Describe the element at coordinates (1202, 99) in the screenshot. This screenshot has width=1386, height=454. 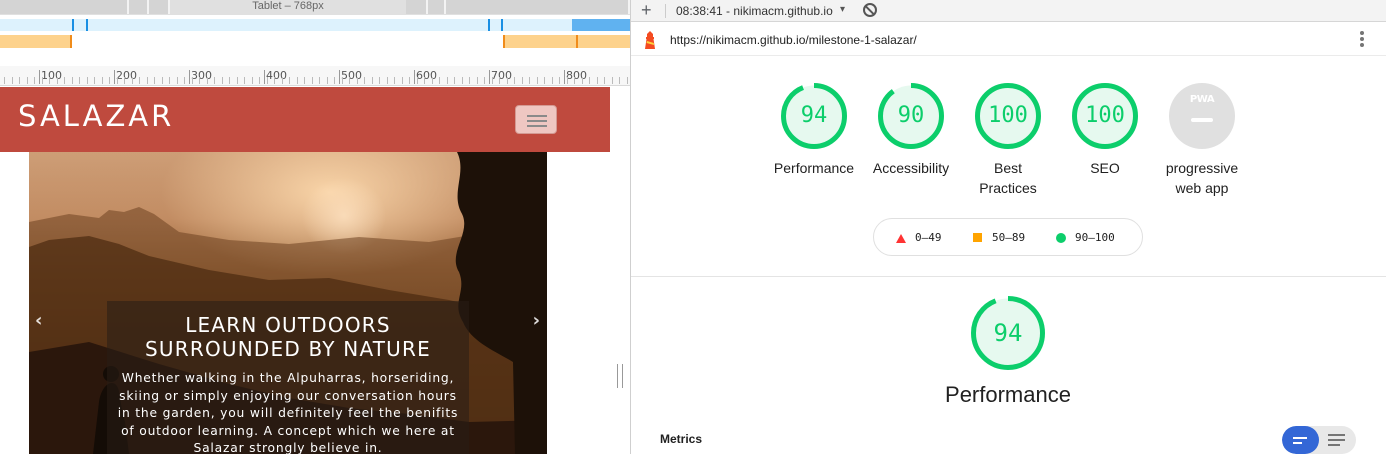
I see `pwa-badge-text: PWA` at that location.